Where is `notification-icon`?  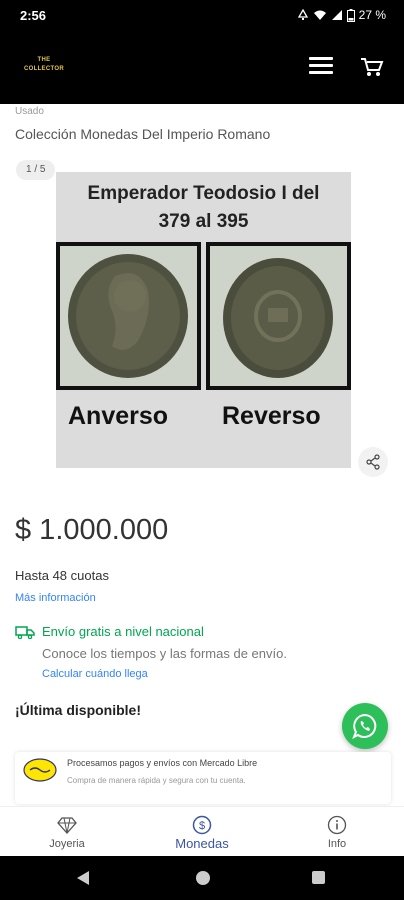
notification-icon is located at coordinates (302, 14).